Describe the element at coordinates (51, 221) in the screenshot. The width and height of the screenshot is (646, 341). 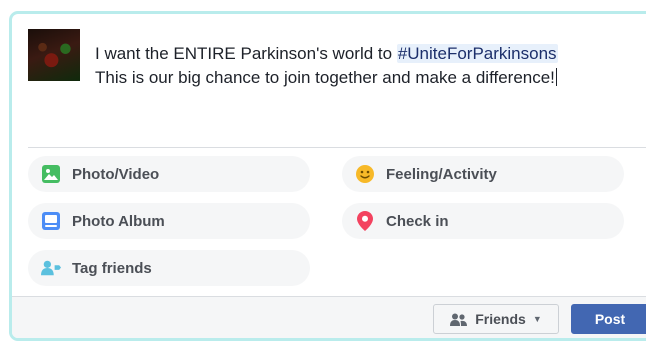
I see `album-icon` at that location.